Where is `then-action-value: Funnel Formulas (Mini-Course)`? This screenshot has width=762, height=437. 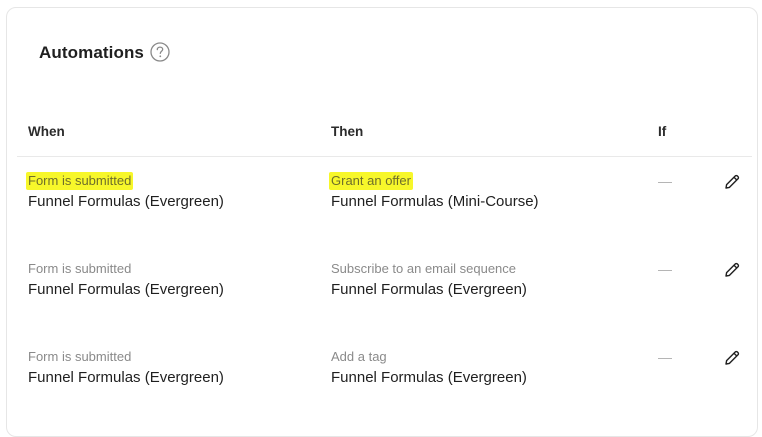 then-action-value: Funnel Formulas (Mini-Course) is located at coordinates (435, 201).